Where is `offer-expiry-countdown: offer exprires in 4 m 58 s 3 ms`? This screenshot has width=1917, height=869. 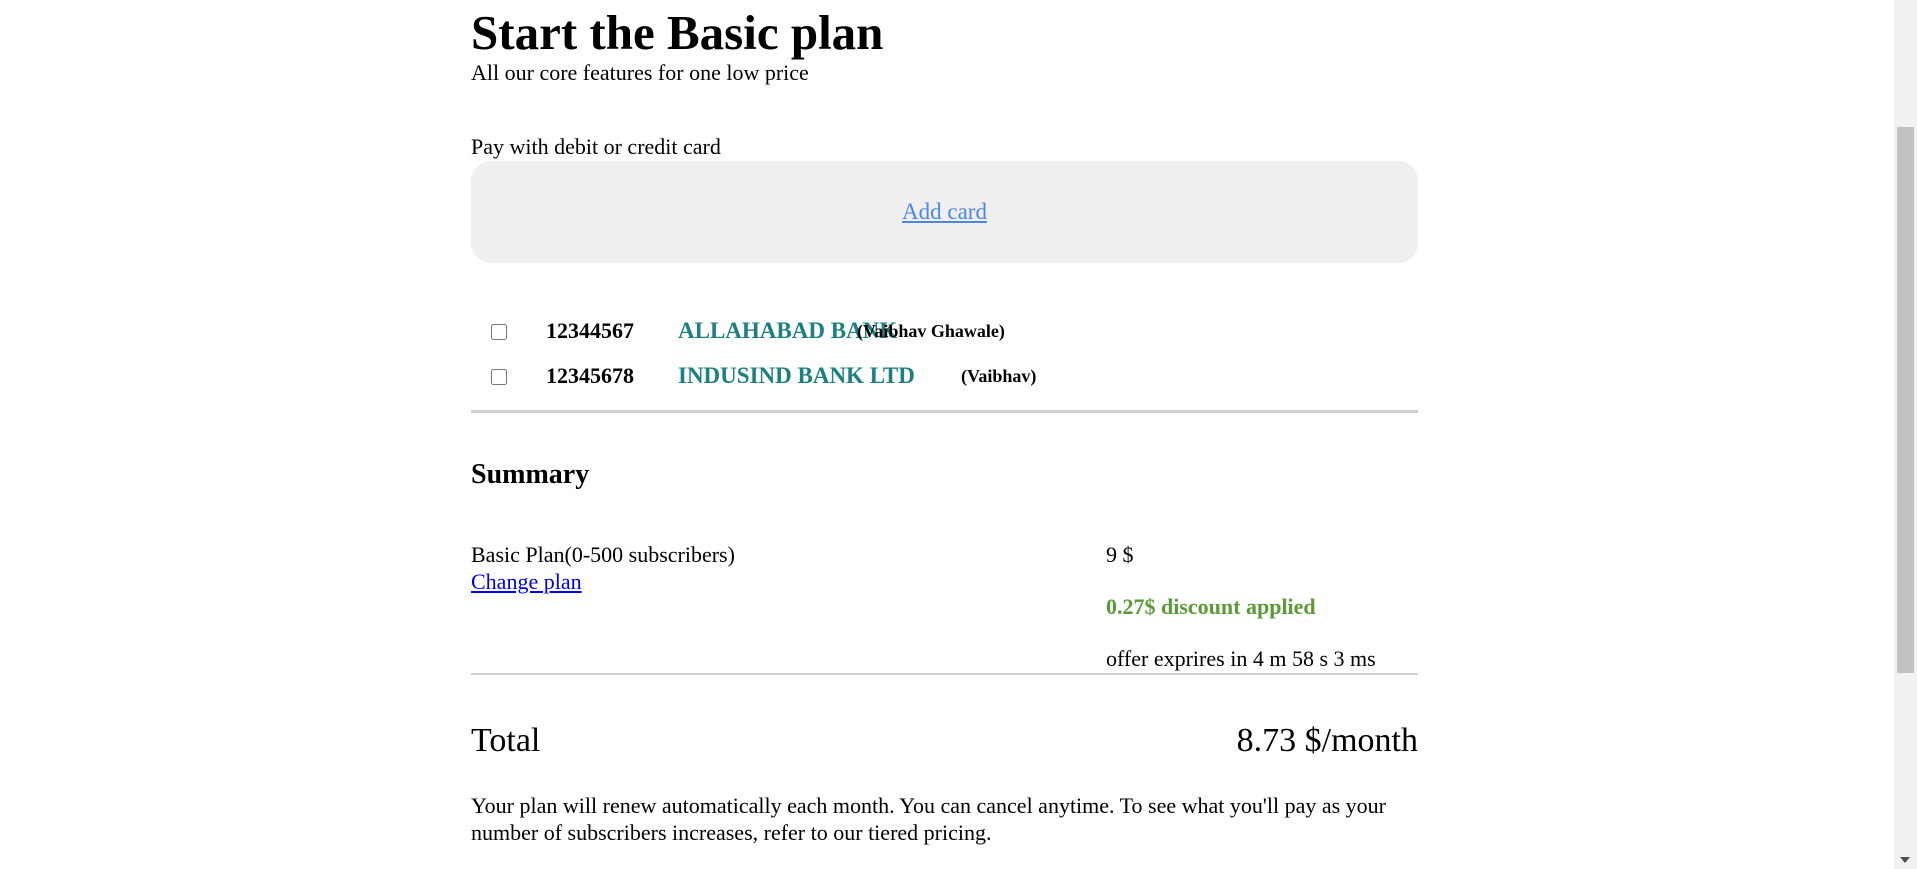
offer-expiry-countdown: offer exprires in 4 m 58 s 3 ms is located at coordinates (1241, 659).